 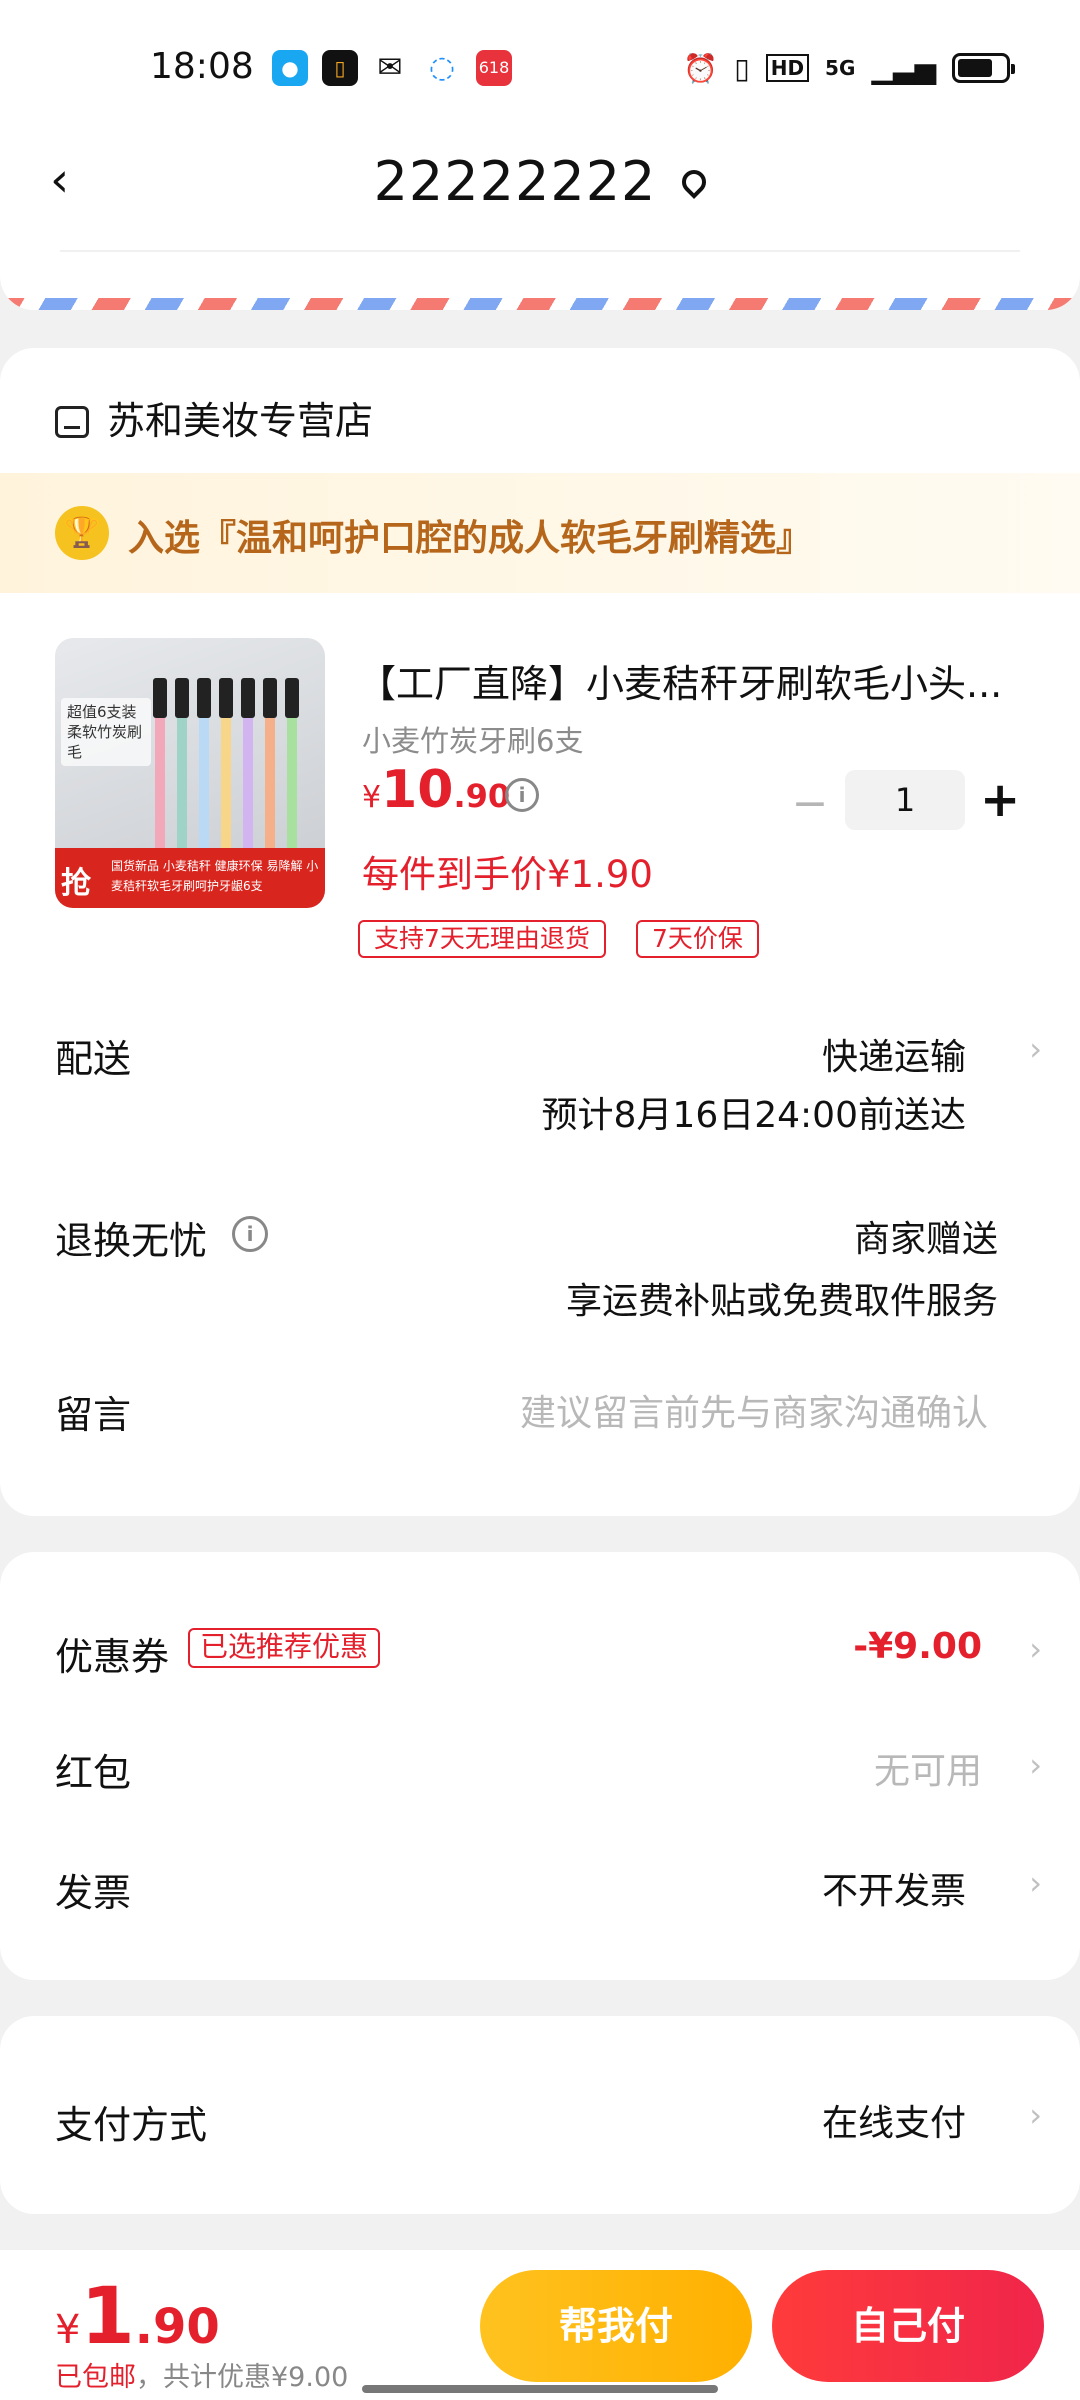 What do you see at coordinates (754, 1410) in the screenshot?
I see `message-input: 建议留言前先与商家沟通确认` at bounding box center [754, 1410].